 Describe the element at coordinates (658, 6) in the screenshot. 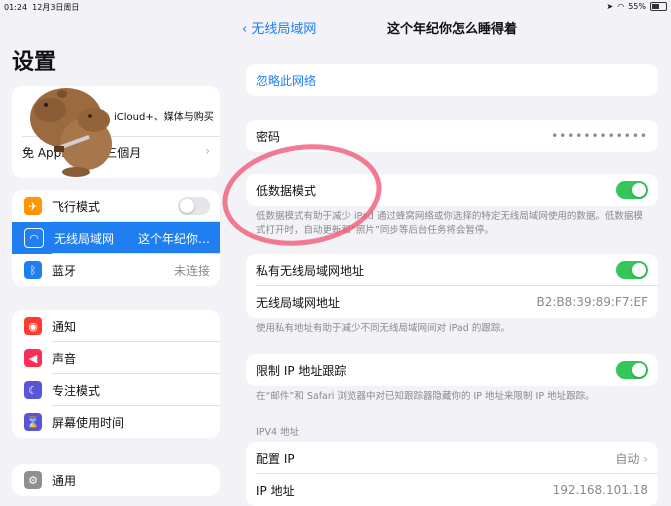

I see `battery-icon` at that location.